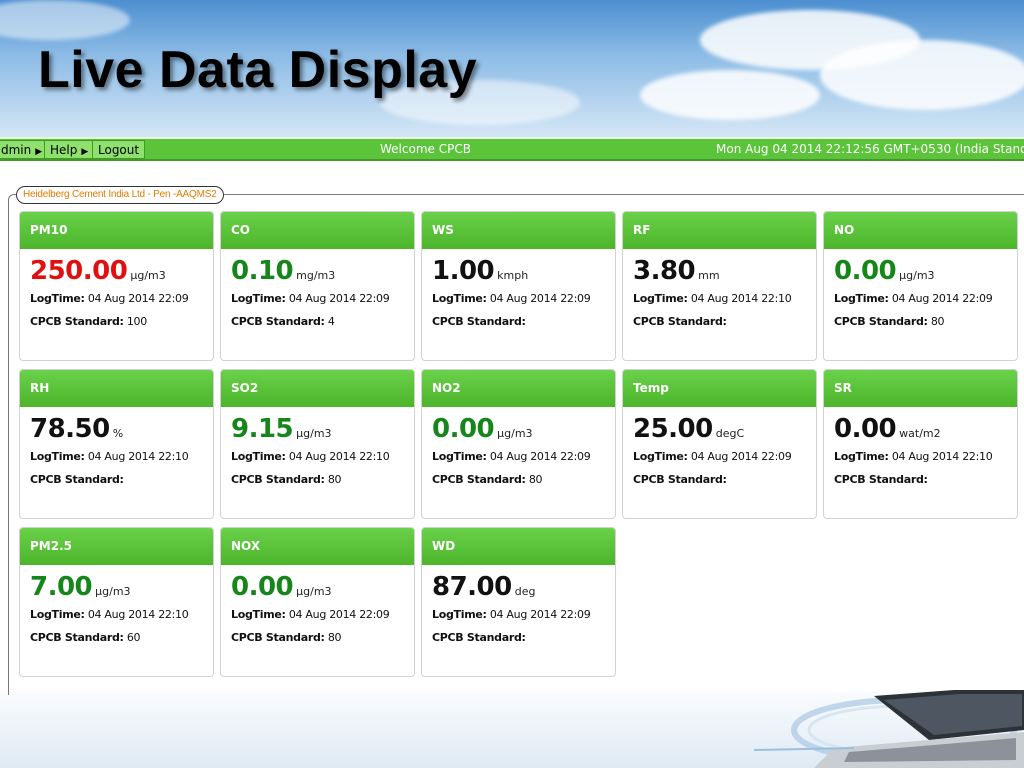  Describe the element at coordinates (316, 275) in the screenshot. I see `reading-unit: mg/m3` at that location.